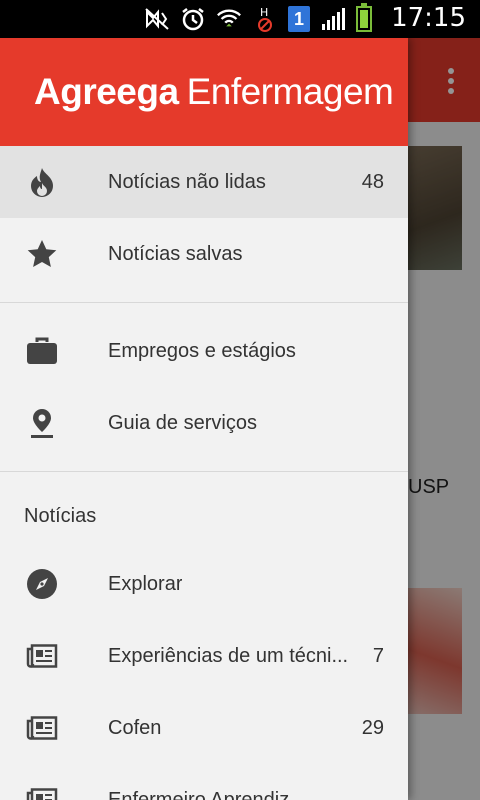  What do you see at coordinates (106, 91) in the screenshot?
I see `brand-bold: Agreega` at bounding box center [106, 91].